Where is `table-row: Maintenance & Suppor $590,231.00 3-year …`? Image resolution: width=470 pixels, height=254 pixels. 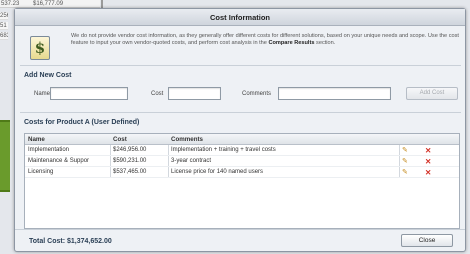
table-row: Maintenance & Suppor $590,231.00 3-year … is located at coordinates (242, 161).